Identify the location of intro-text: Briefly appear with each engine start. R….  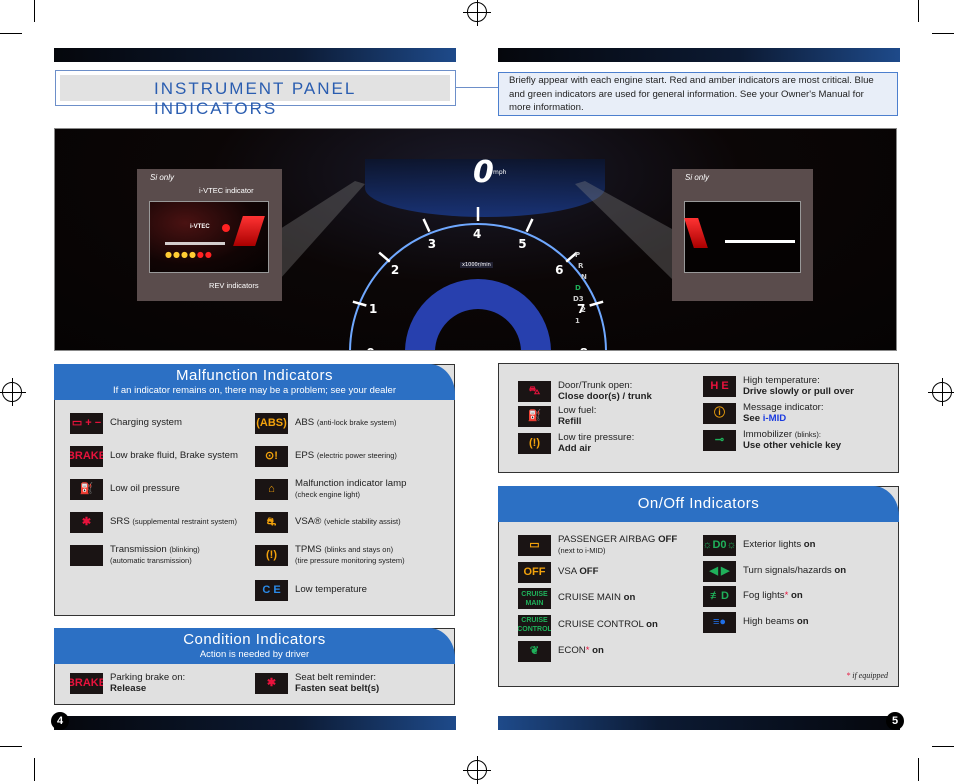
(698, 94).